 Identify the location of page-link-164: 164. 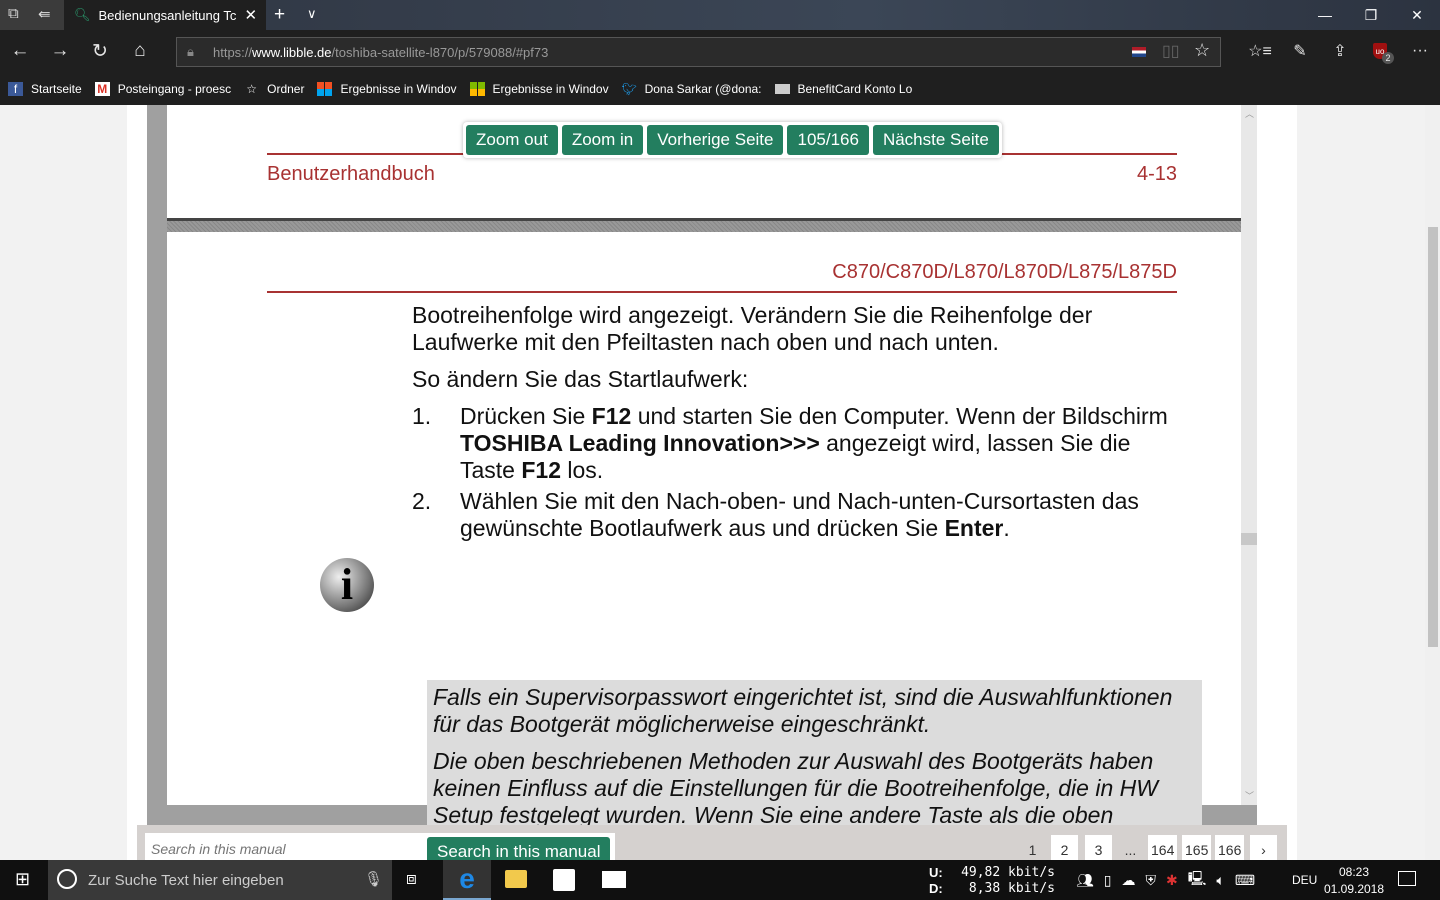
(1163, 847).